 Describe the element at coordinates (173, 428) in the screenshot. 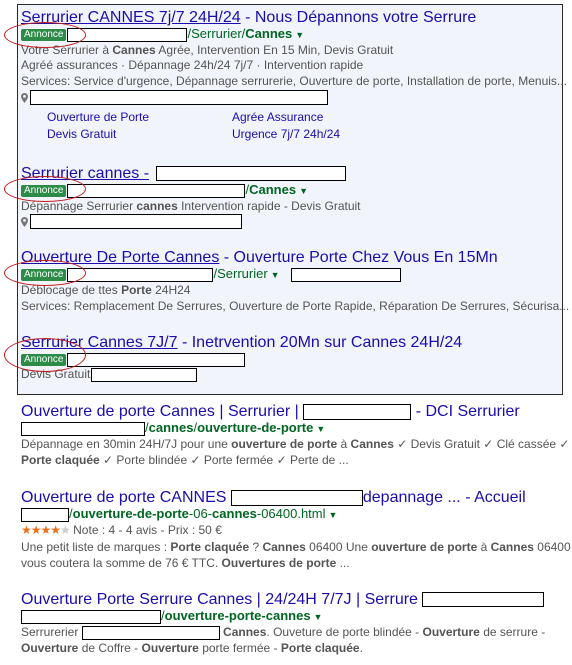

I see `result1-url: /cannes/ouverture-de-porte ▼` at that location.